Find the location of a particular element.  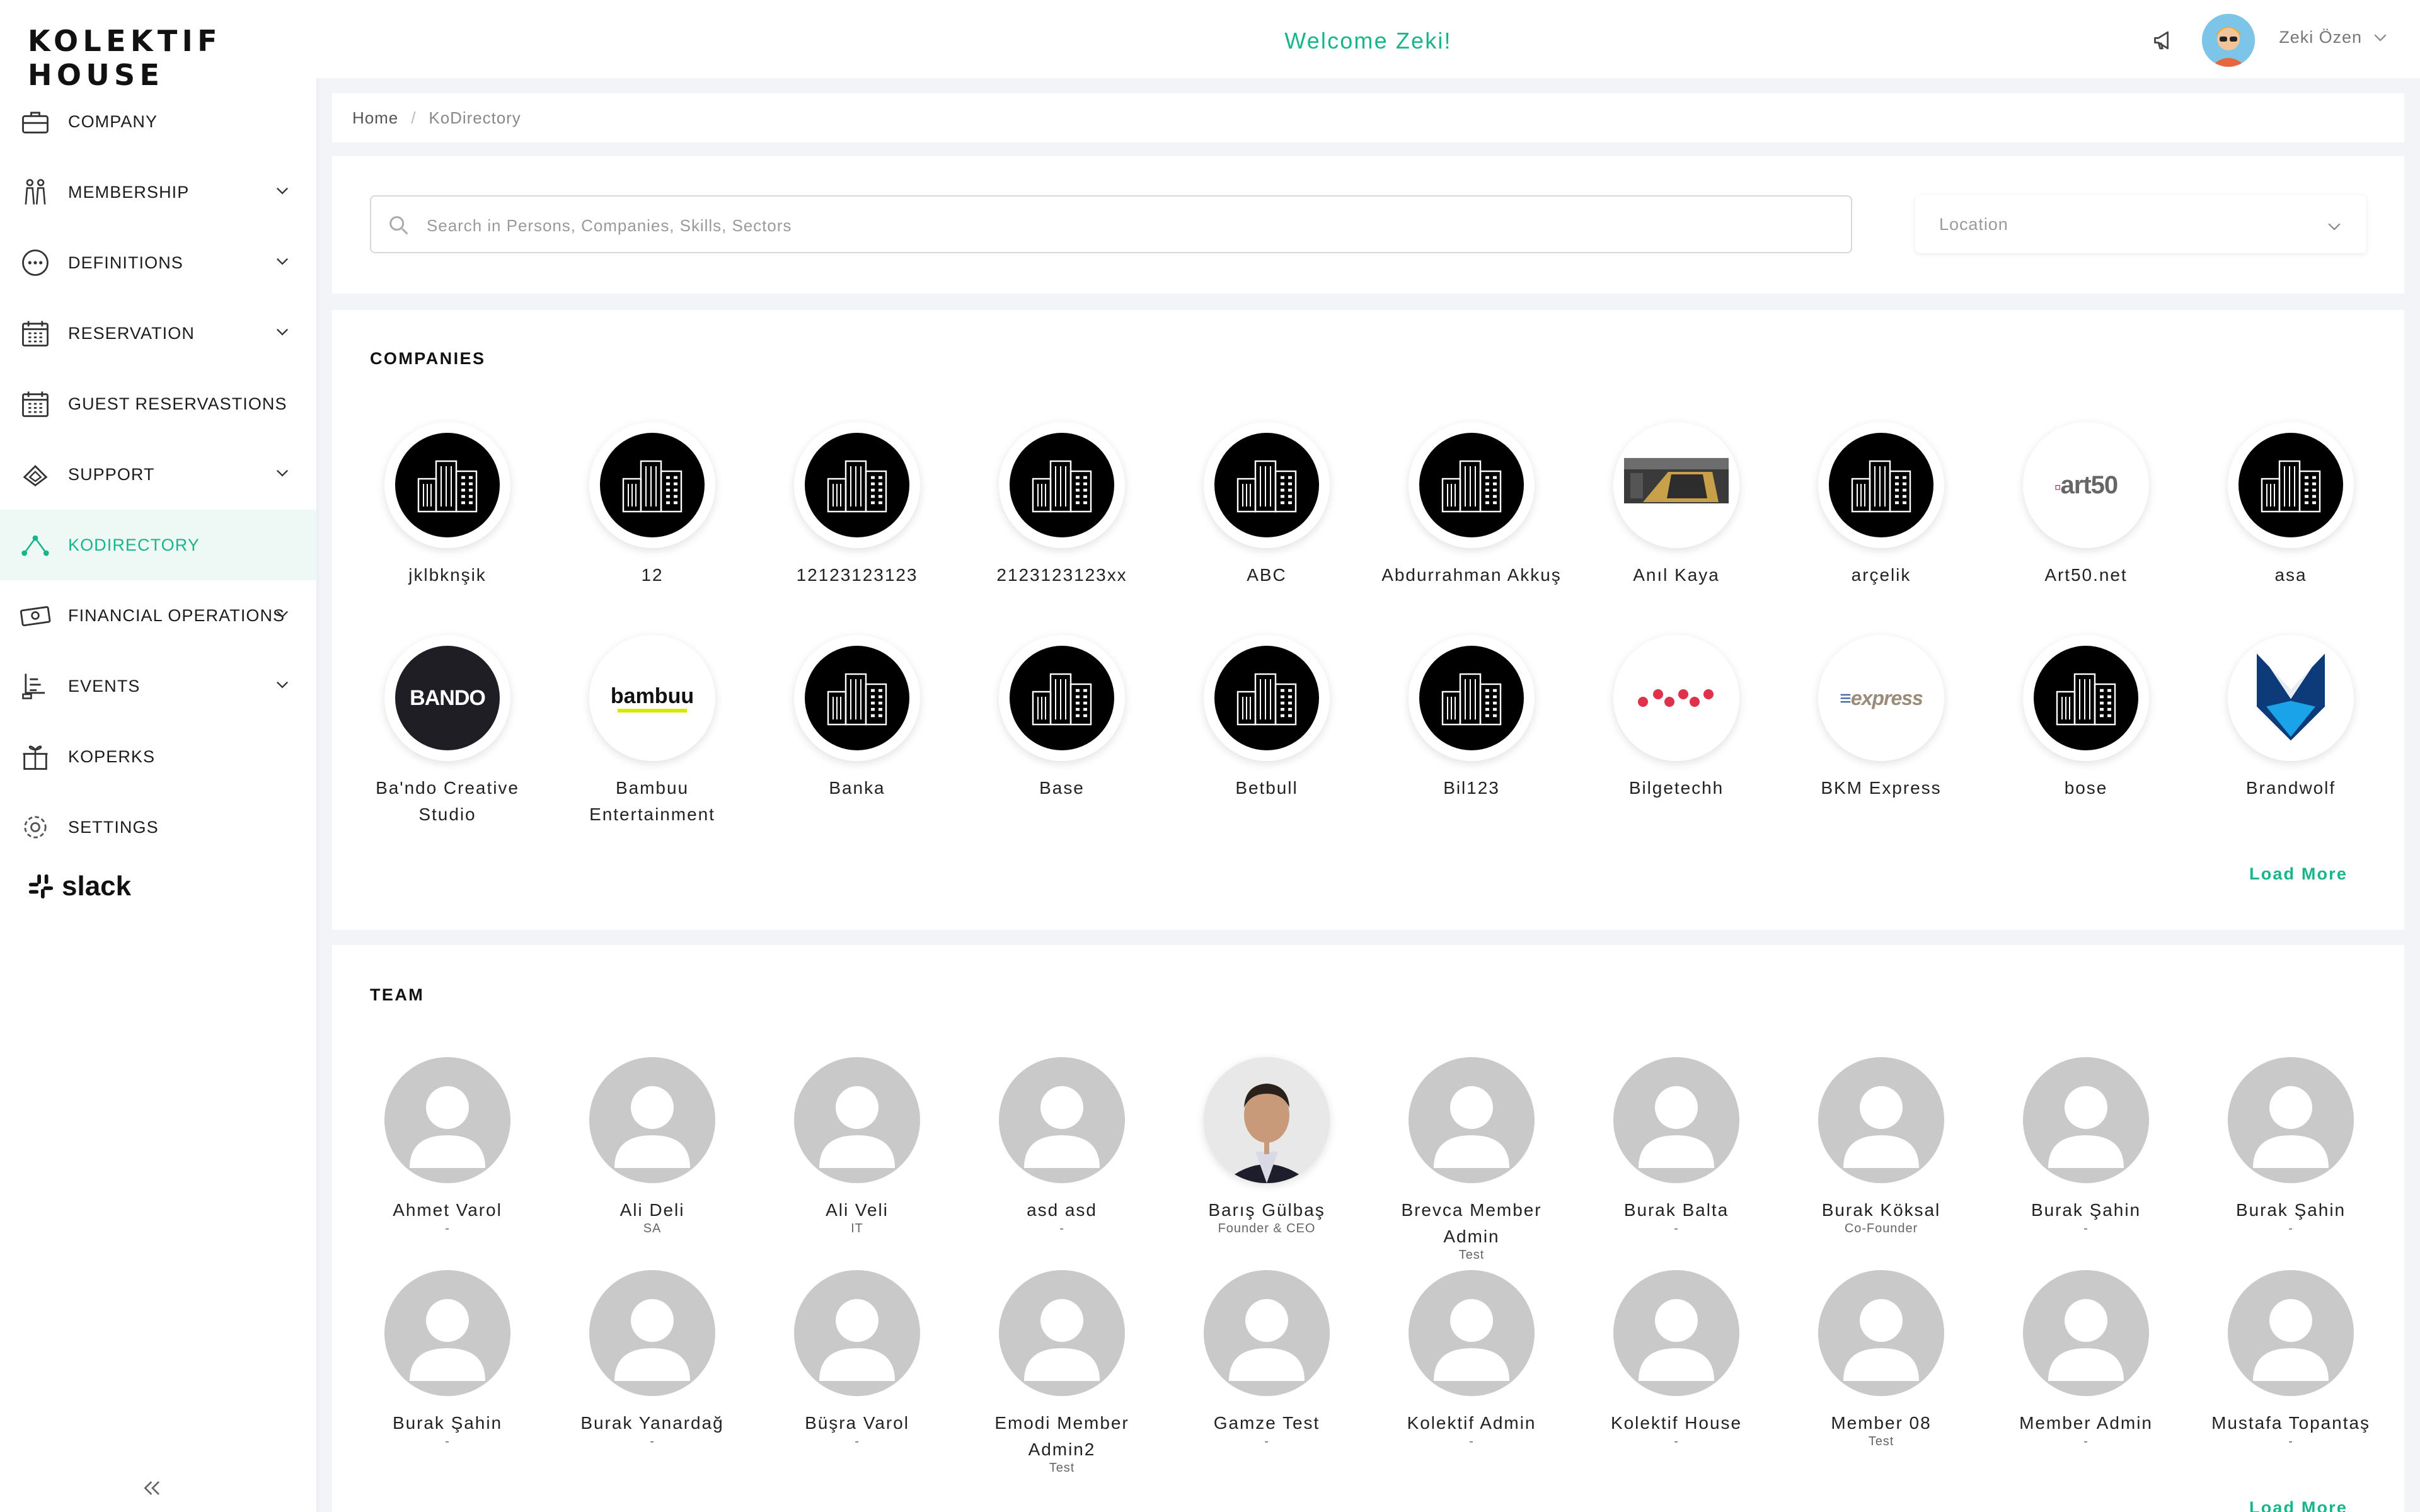

company-card: 2123123123xx is located at coordinates (1062, 505).